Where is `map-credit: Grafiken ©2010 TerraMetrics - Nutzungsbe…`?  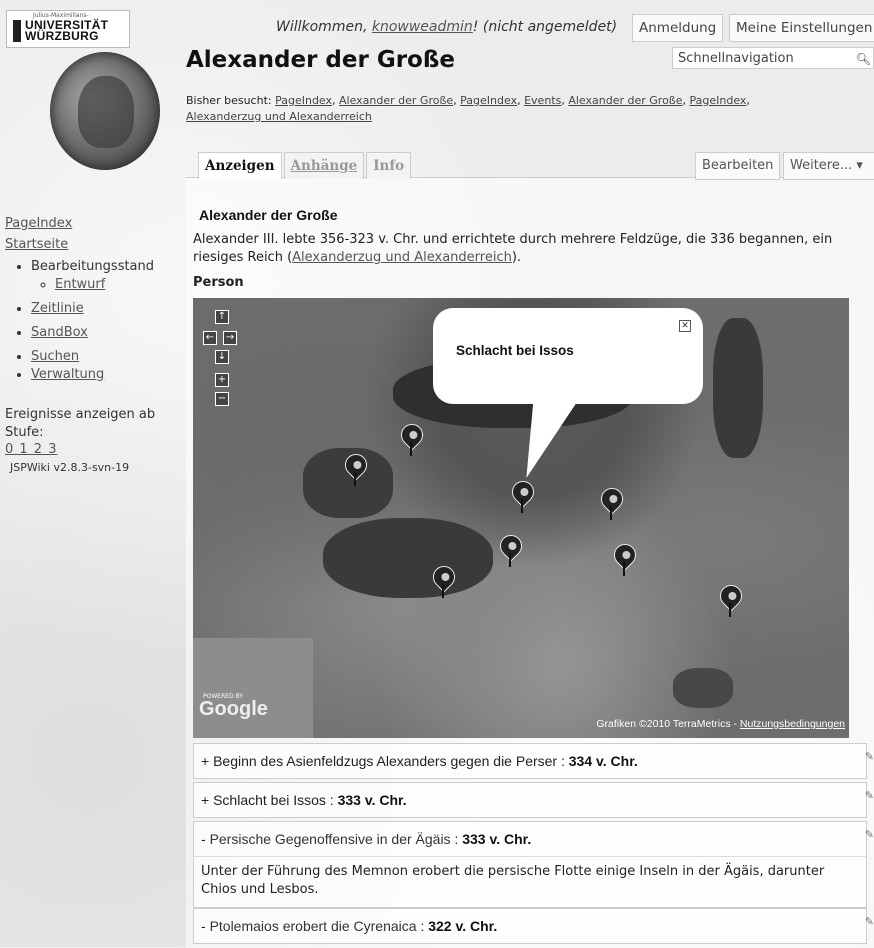 map-credit: Grafiken ©2010 TerraMetrics - Nutzungsbe… is located at coordinates (720, 724).